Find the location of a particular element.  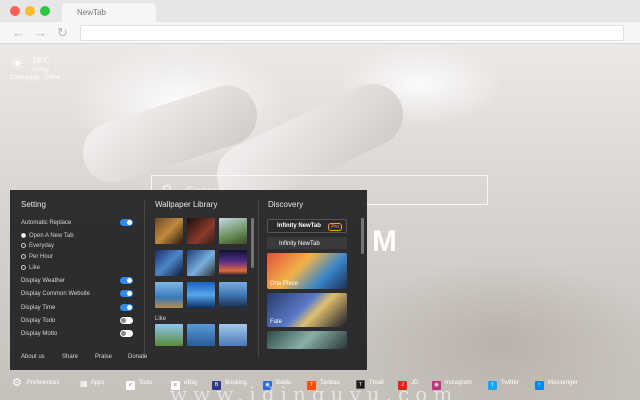

toggle-label: Display Motto is located at coordinates (39, 334).